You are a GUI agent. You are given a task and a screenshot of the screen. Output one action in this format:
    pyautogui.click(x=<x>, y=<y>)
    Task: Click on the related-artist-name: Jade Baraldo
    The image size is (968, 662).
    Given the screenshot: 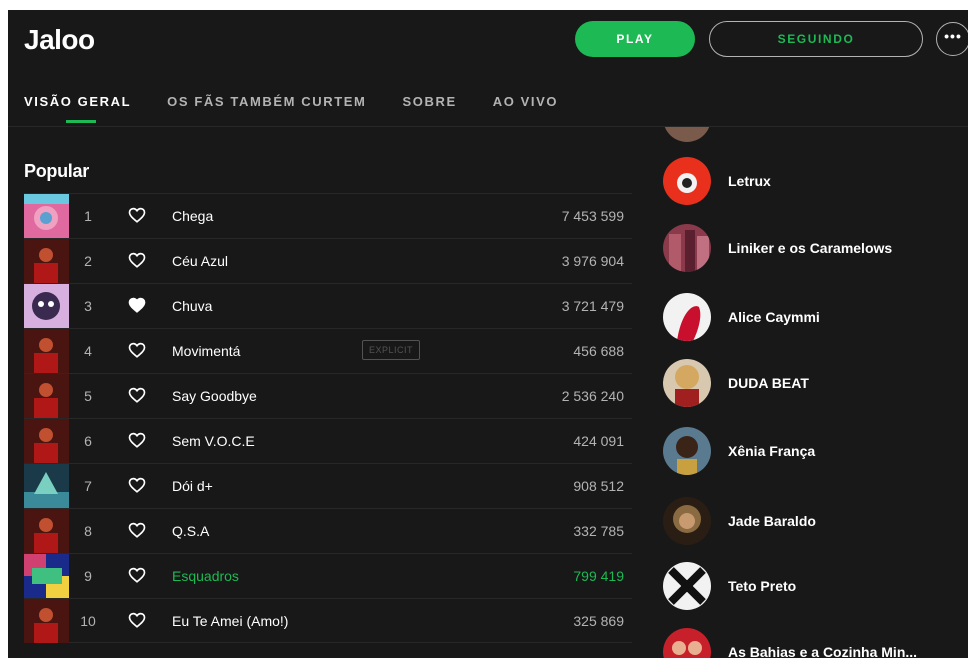 What is the action you would take?
    pyautogui.click(x=772, y=521)
    